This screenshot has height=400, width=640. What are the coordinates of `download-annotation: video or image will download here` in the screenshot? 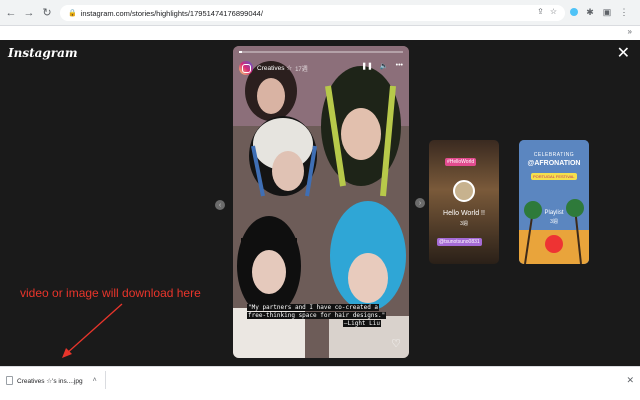 It's located at (110, 293).